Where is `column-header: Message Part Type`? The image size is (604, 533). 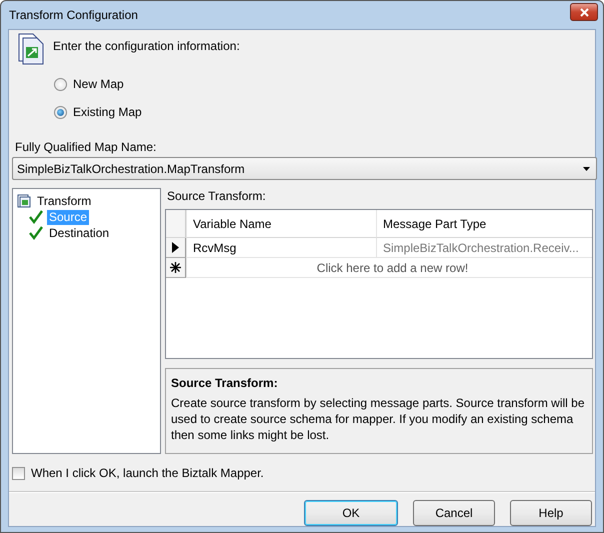 column-header: Message Part Type is located at coordinates (484, 224).